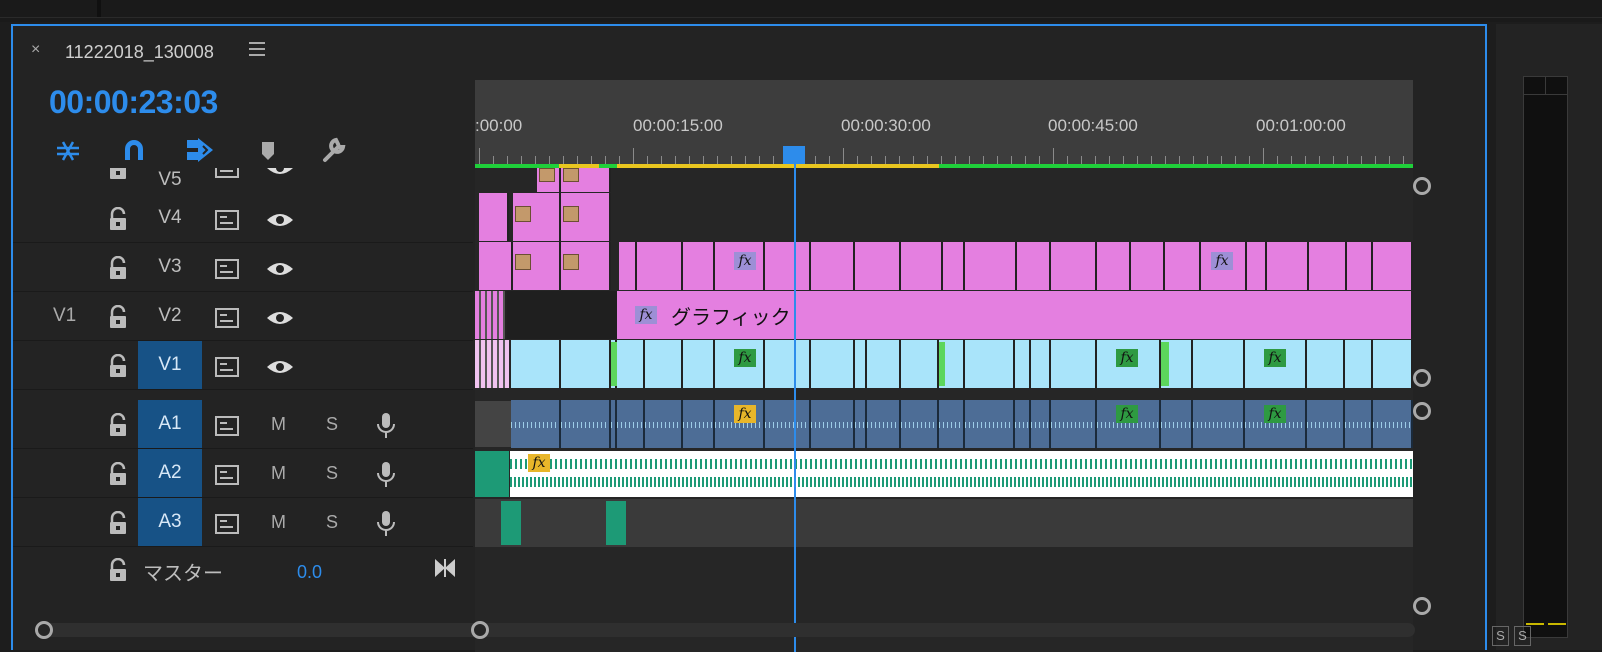  What do you see at coordinates (170, 267) in the screenshot?
I see `track-name: V3` at bounding box center [170, 267].